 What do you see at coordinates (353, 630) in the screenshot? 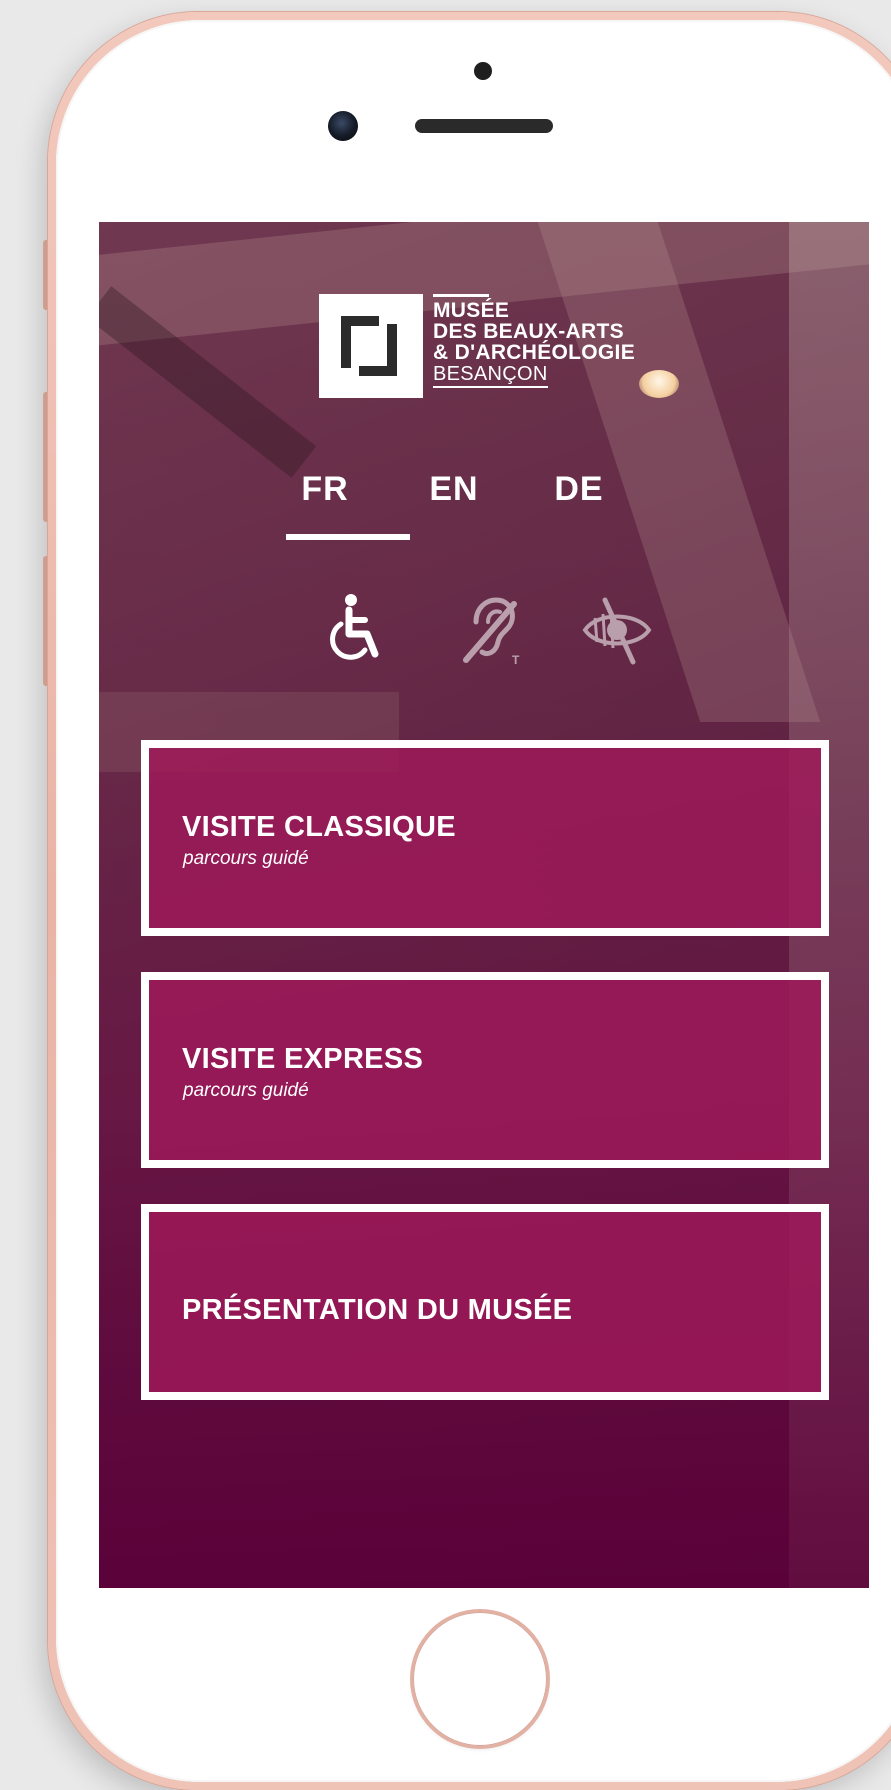
I see `wheelchair-icon` at bounding box center [353, 630].